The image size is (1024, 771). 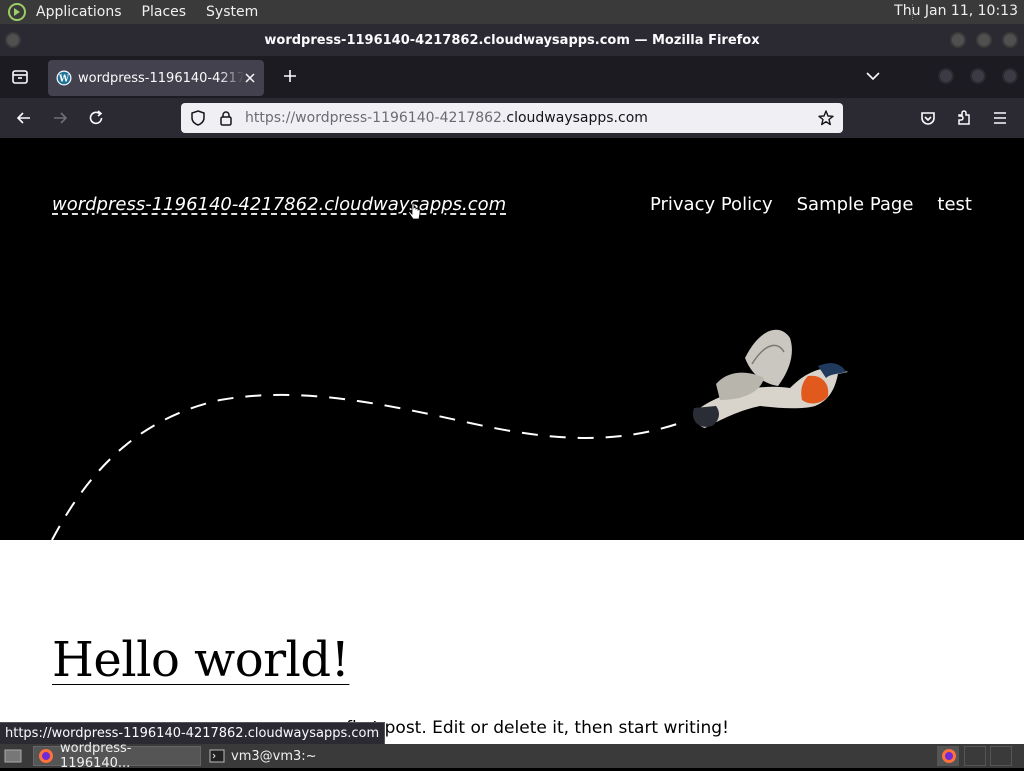 What do you see at coordinates (826, 118) in the screenshot?
I see `bookmark-star-icon` at bounding box center [826, 118].